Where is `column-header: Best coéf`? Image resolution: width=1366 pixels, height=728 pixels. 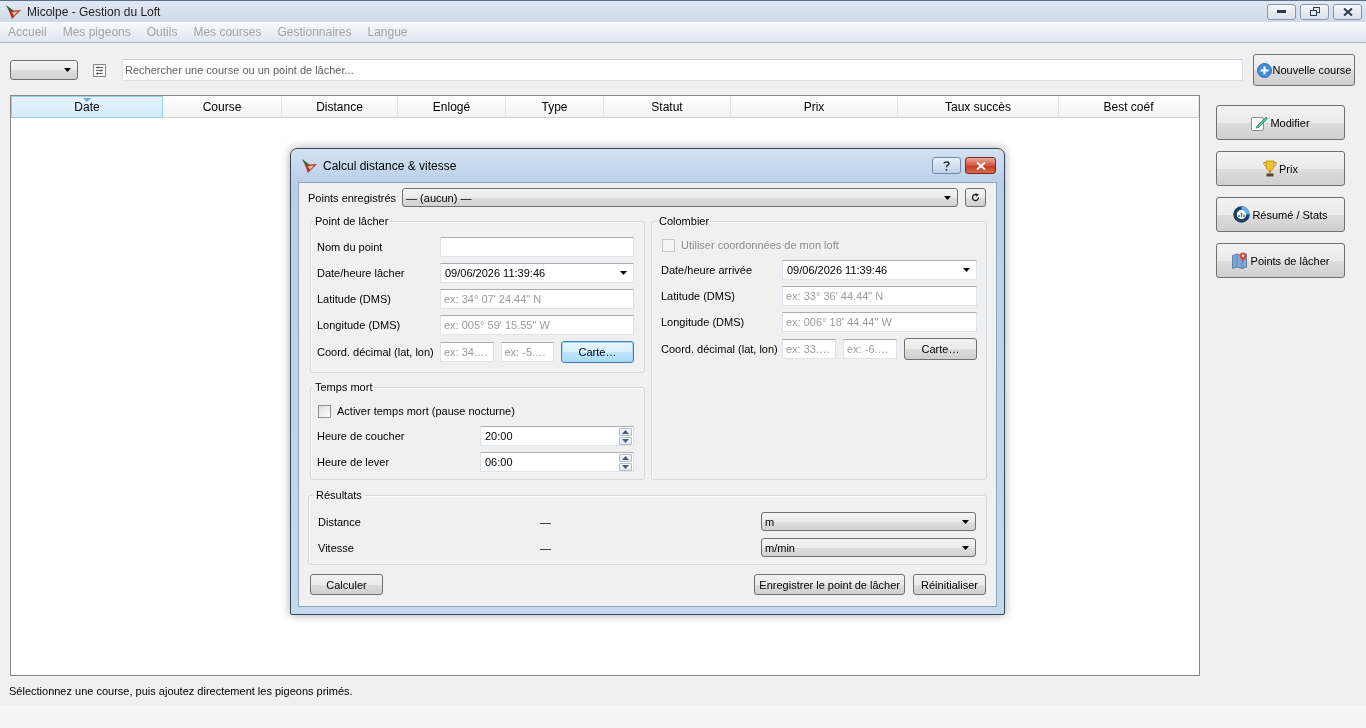 column-header: Best coéf is located at coordinates (1129, 107).